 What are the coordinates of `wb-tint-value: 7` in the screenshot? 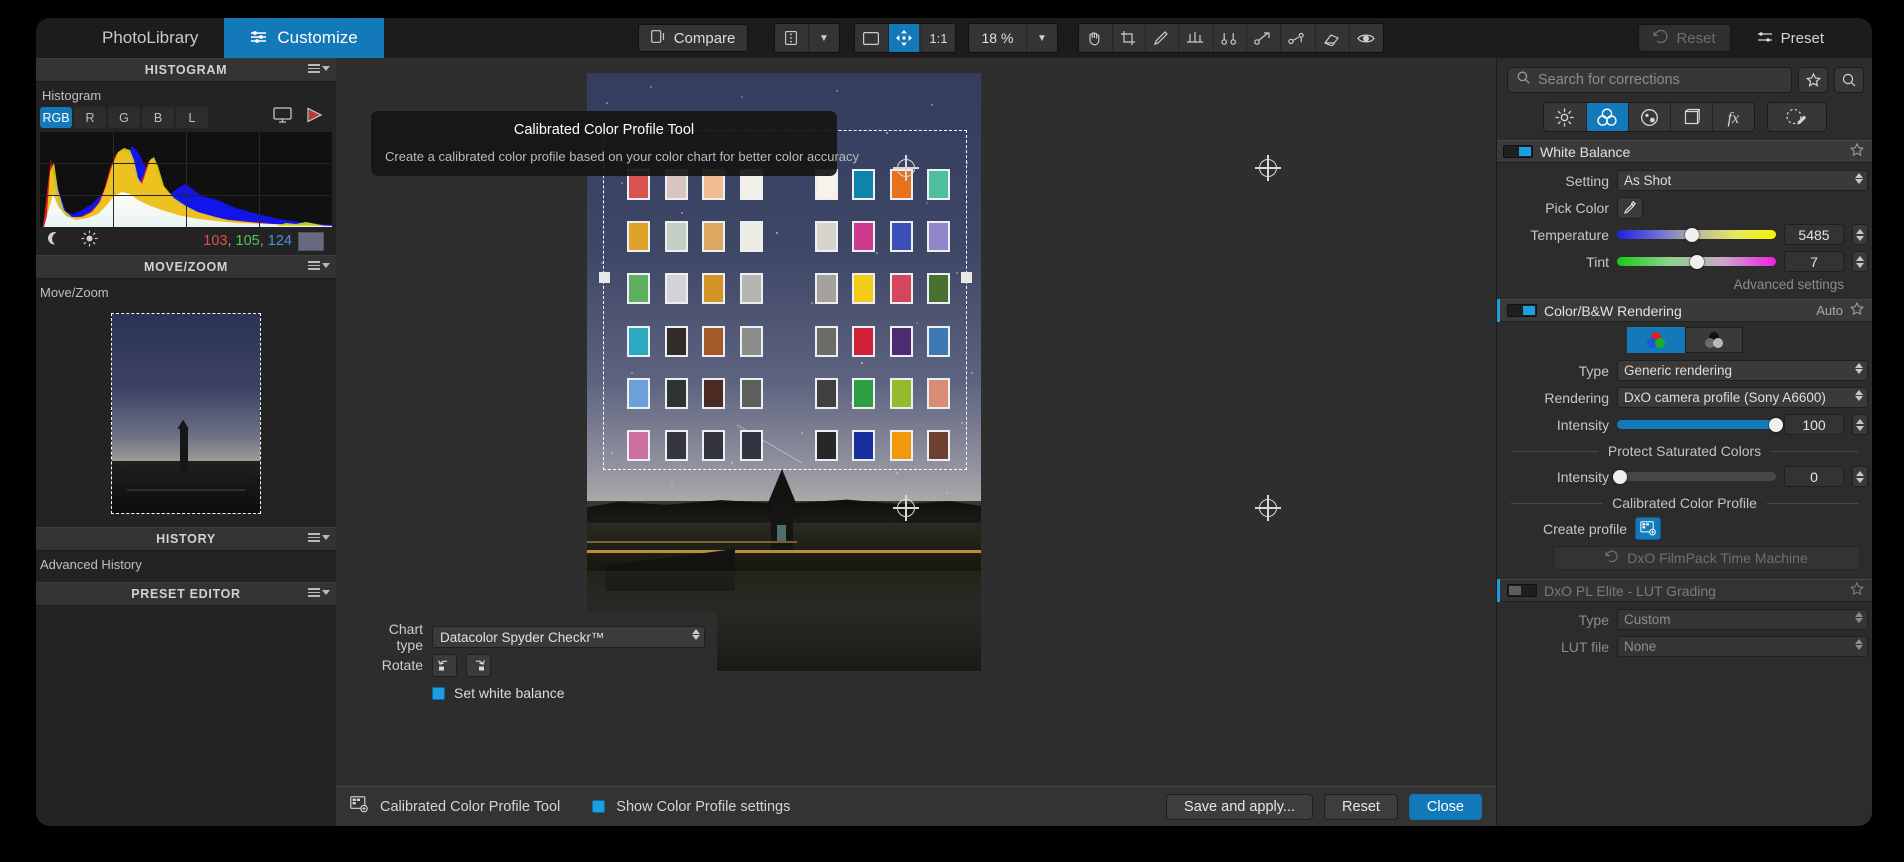 It's located at (1814, 261).